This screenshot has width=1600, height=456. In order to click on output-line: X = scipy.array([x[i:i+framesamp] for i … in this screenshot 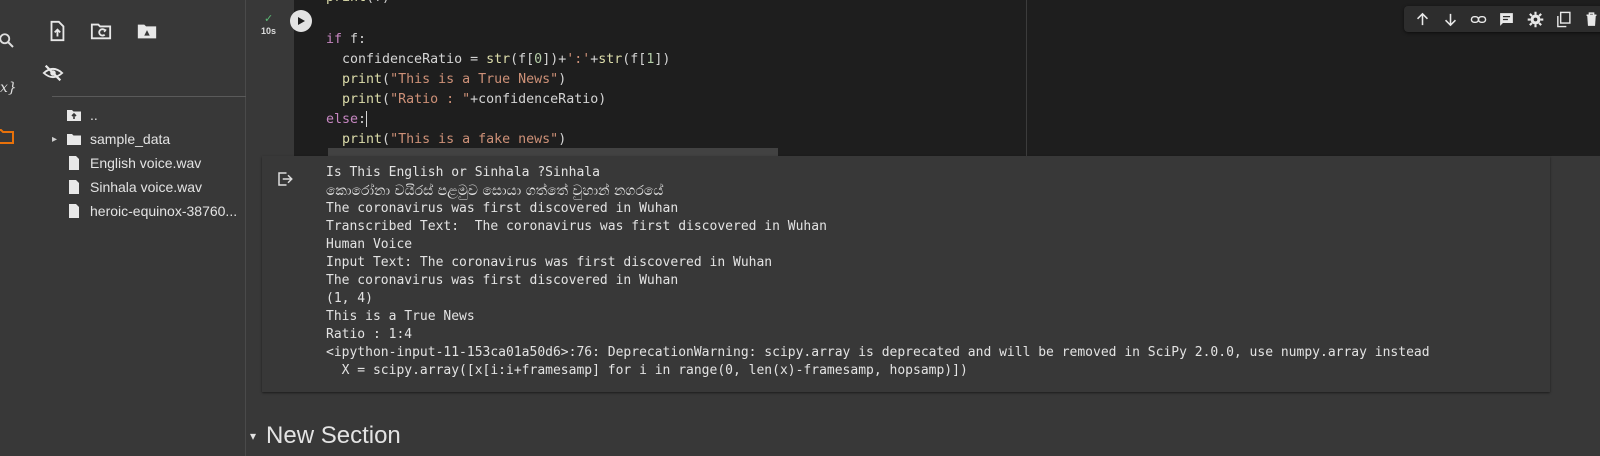, I will do `click(647, 370)`.